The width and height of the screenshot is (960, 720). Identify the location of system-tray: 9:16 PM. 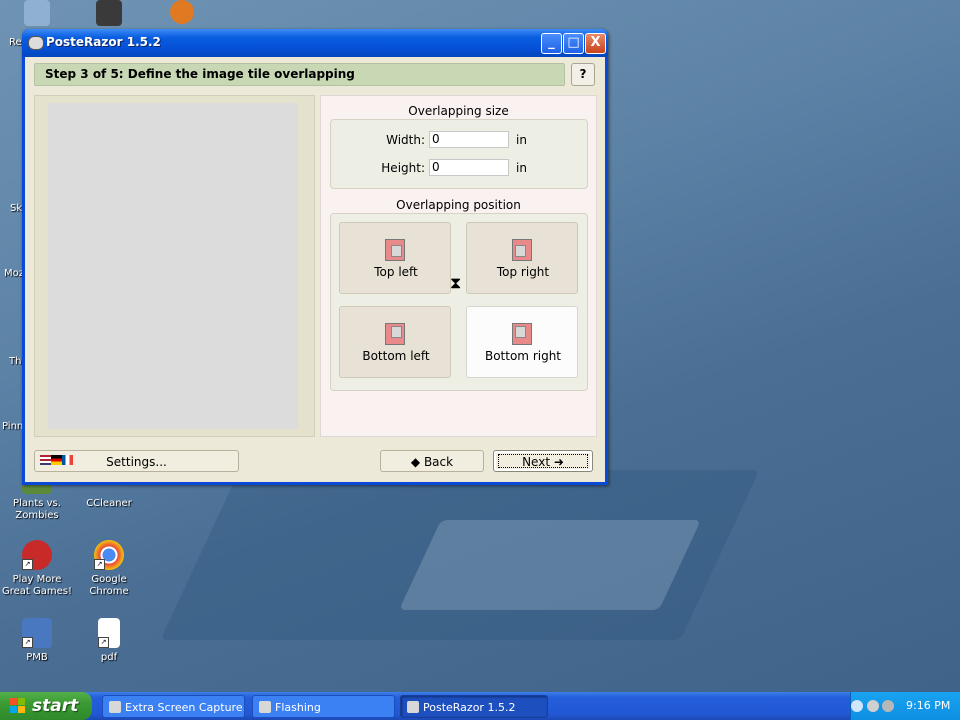
(905, 706).